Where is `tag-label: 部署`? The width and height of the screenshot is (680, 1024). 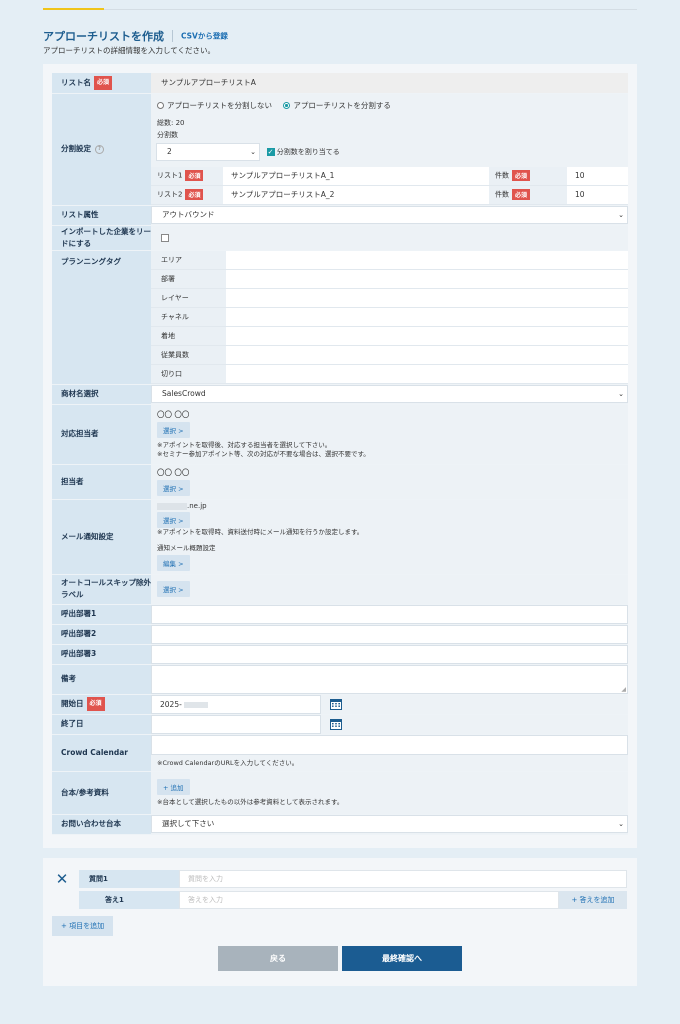 tag-label: 部署 is located at coordinates (188, 279).